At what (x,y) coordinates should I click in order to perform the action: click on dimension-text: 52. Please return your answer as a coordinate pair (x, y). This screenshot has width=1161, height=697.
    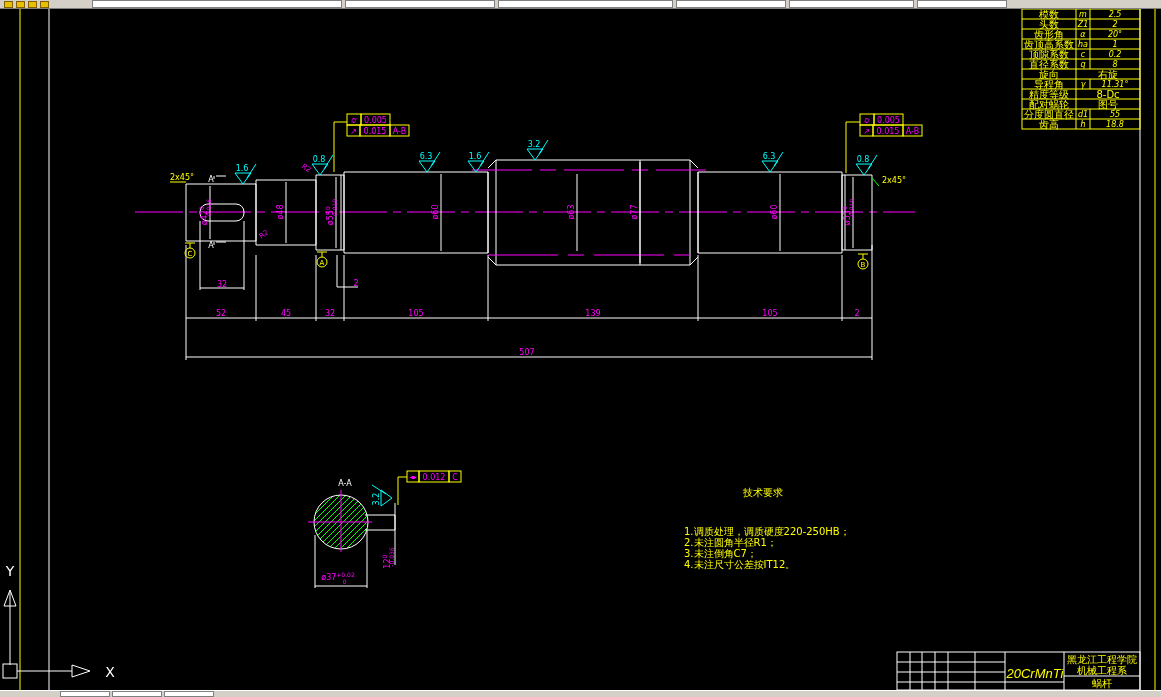
    Looking at the image, I should click on (221, 313).